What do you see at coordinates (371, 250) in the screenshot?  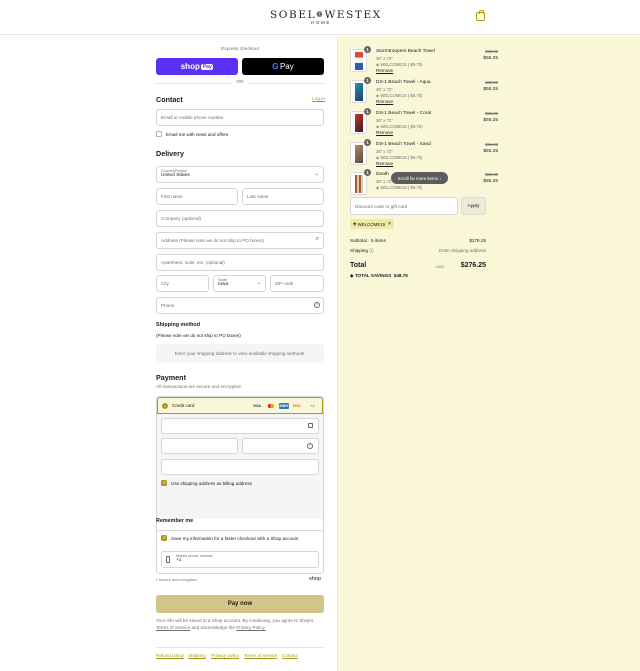 I see `help-icon: ⓘ` at bounding box center [371, 250].